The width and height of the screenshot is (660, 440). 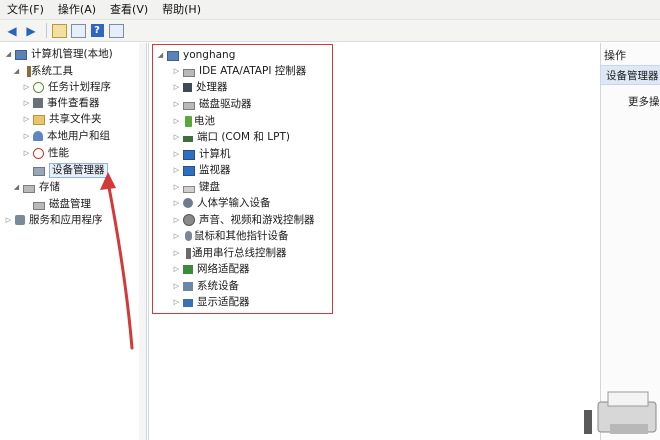 I want to click on disk-drive-icon, so click(x=189, y=106).